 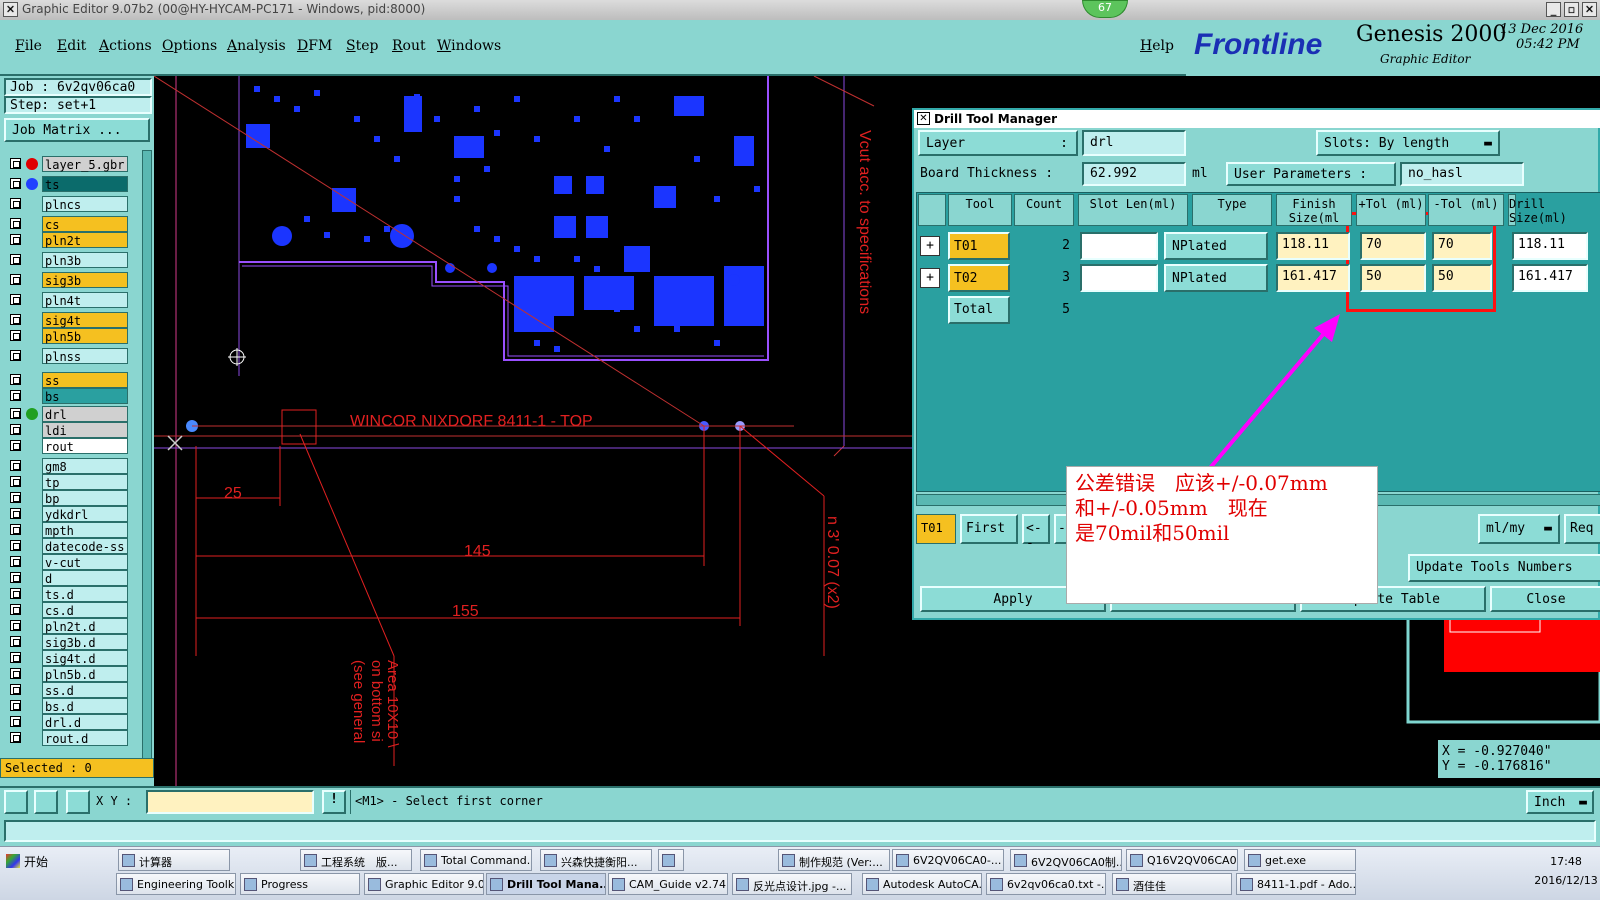 What do you see at coordinates (1216, 246) in the screenshot?
I see `type-dropdown: NPlated` at bounding box center [1216, 246].